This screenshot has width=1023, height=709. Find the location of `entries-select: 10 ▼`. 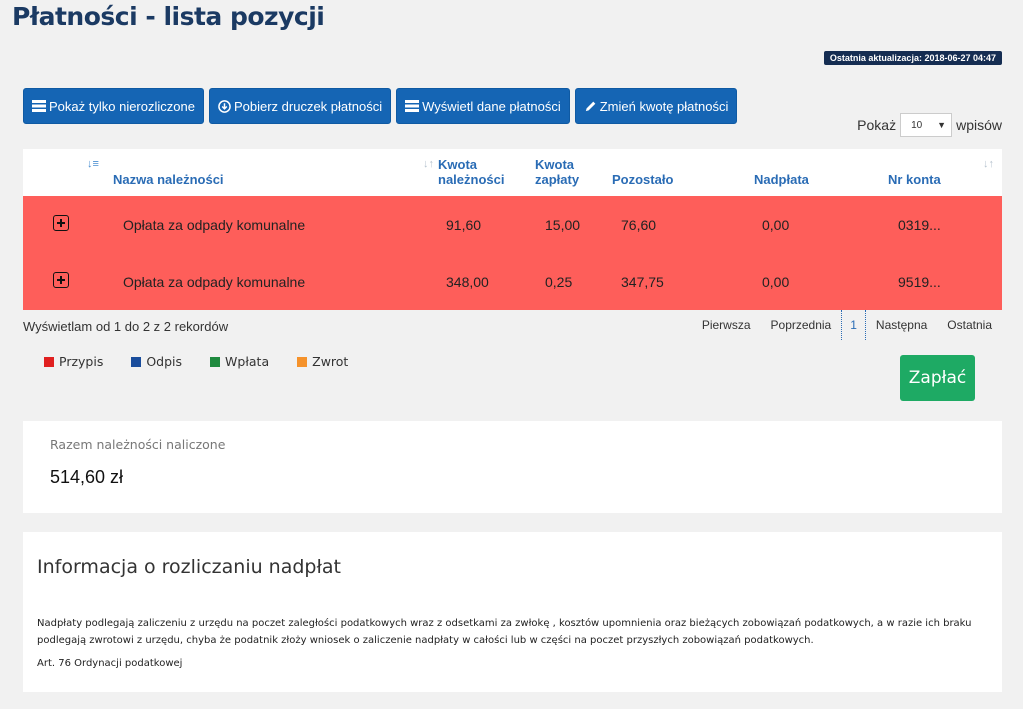

entries-select: 10 ▼ is located at coordinates (926, 125).